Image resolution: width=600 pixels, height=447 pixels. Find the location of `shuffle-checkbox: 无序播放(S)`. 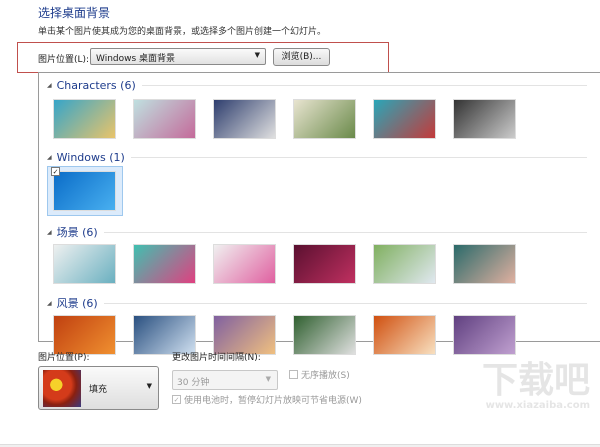

shuffle-checkbox: 无序播放(S) is located at coordinates (319, 374).